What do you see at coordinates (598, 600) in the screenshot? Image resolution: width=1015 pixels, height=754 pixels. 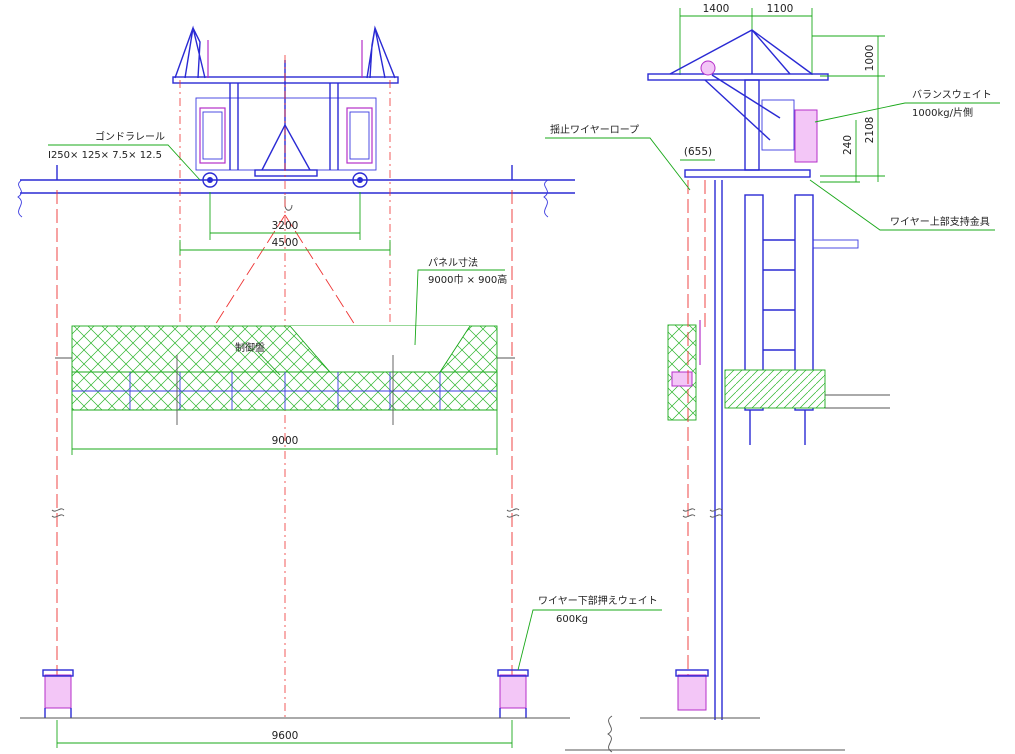 I see `weight-label: ワイヤー下部押えウェイト` at bounding box center [598, 600].